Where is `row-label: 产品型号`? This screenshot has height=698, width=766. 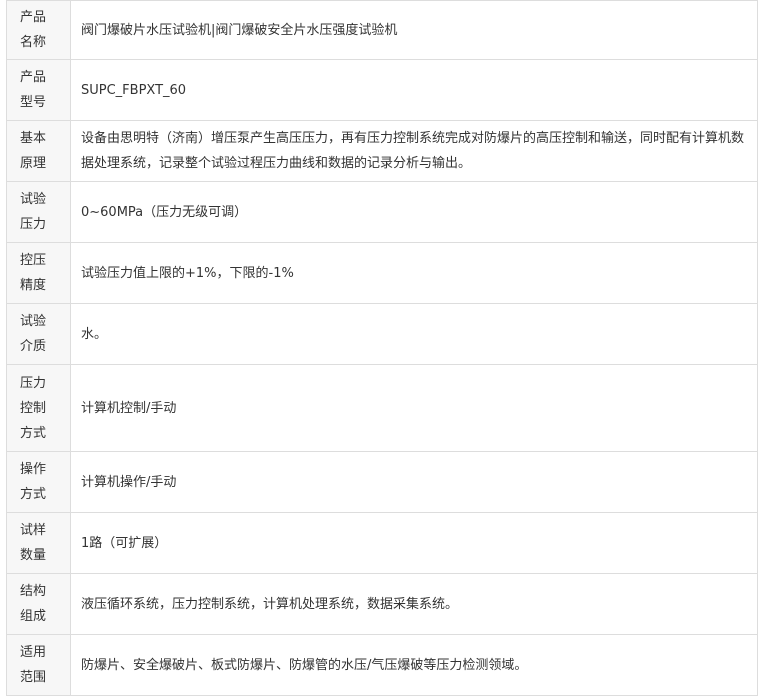 row-label: 产品型号 is located at coordinates (38, 90).